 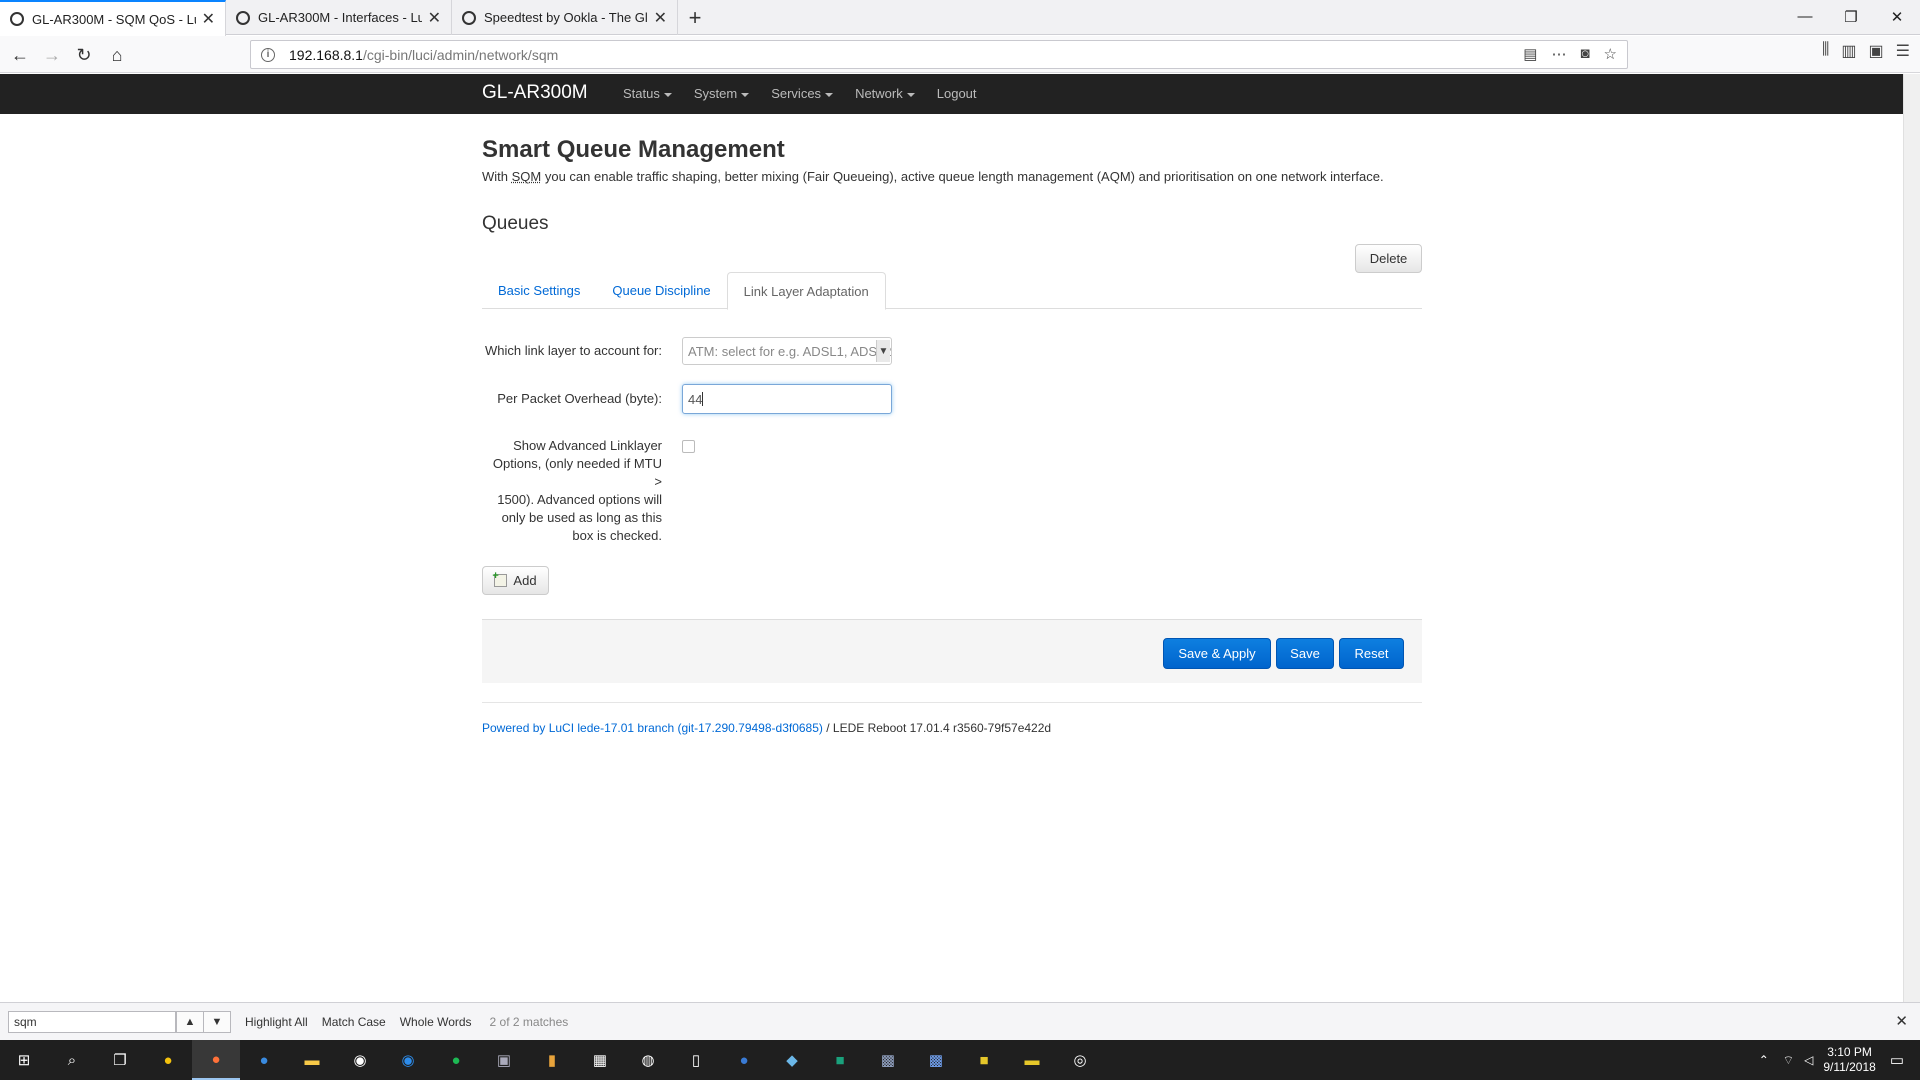 What do you see at coordinates (92, 1021) in the screenshot?
I see `find-input: sqm` at bounding box center [92, 1021].